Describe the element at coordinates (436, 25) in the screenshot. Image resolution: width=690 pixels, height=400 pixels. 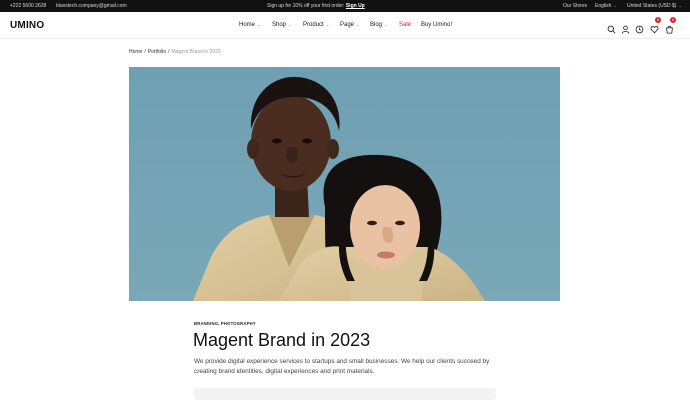
I see `nav-item-buy-umino: Buy Umino!` at that location.